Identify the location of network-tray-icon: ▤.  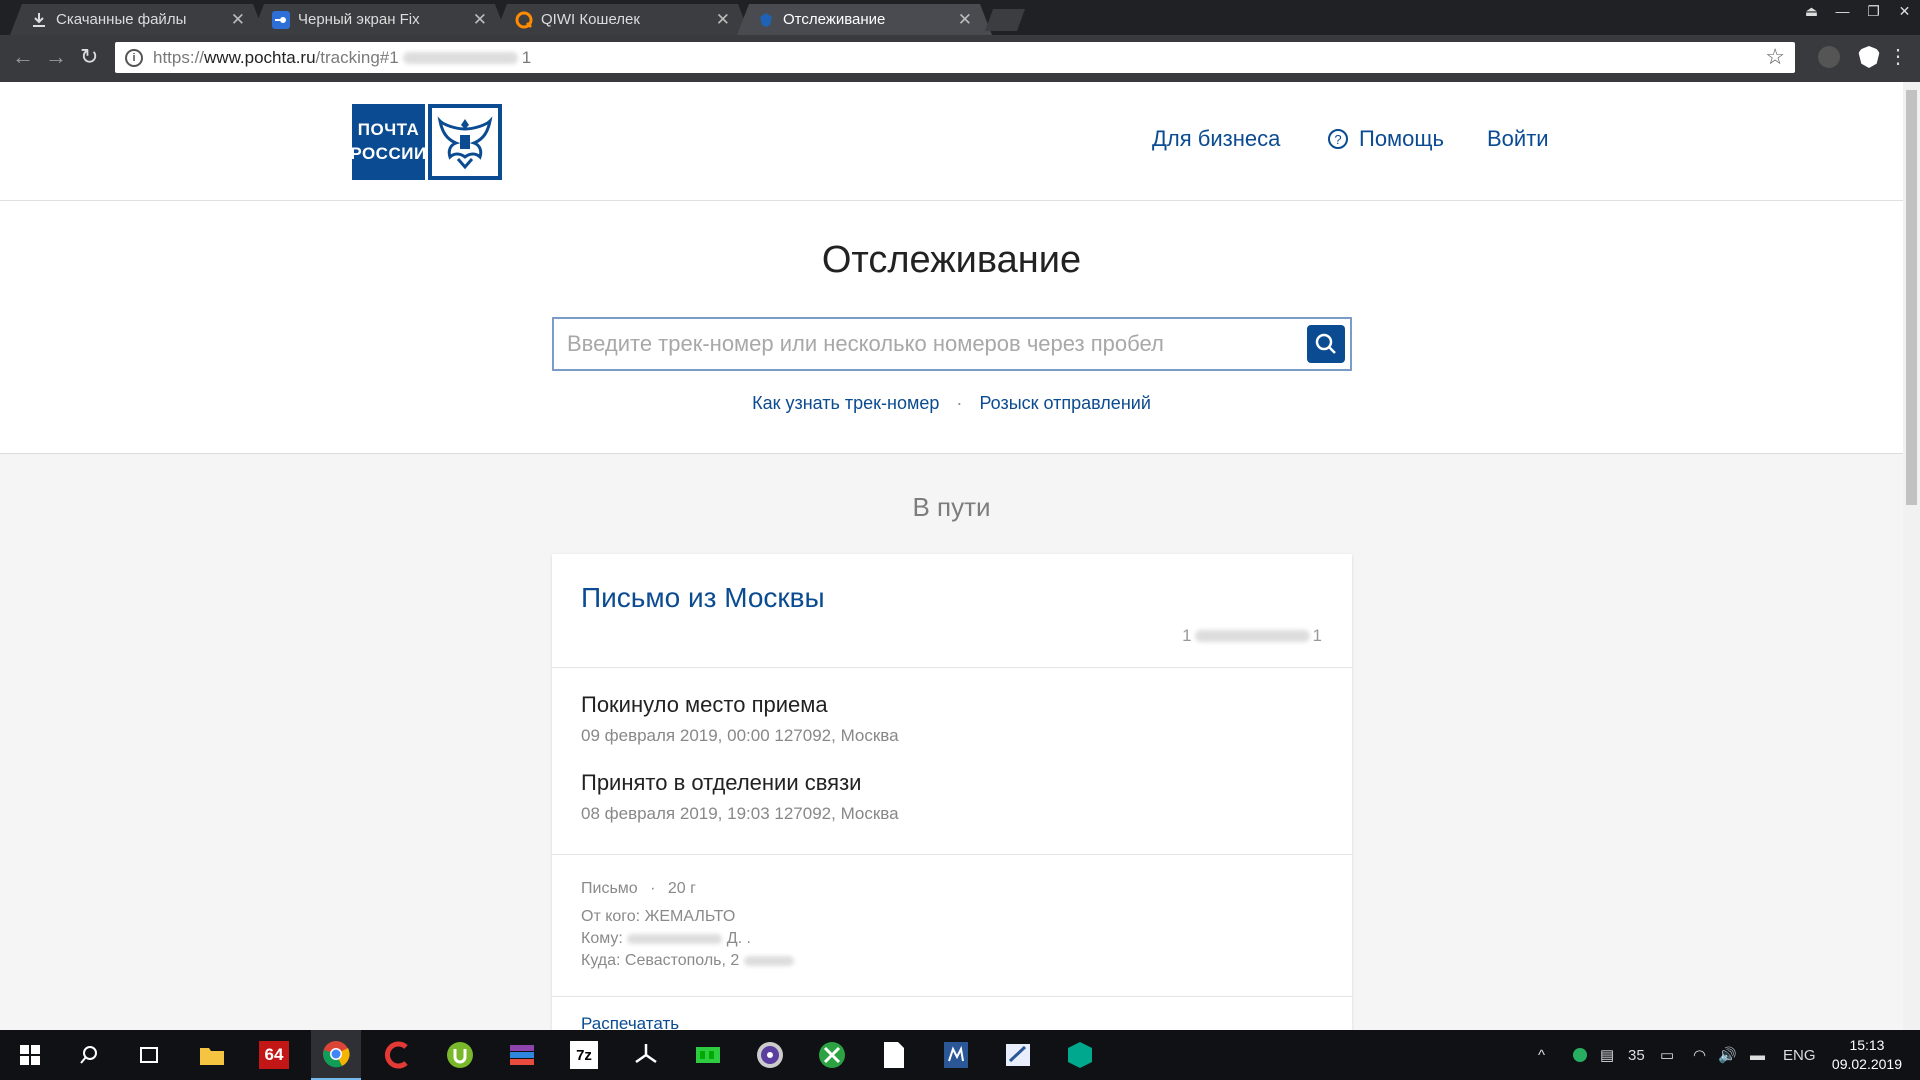
(1607, 1055).